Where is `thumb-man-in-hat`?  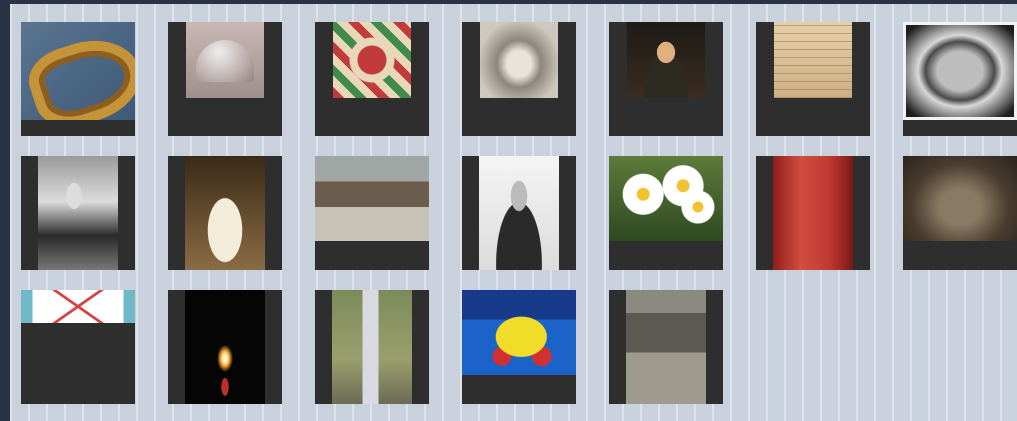 thumb-man-in-hat is located at coordinates (519, 213).